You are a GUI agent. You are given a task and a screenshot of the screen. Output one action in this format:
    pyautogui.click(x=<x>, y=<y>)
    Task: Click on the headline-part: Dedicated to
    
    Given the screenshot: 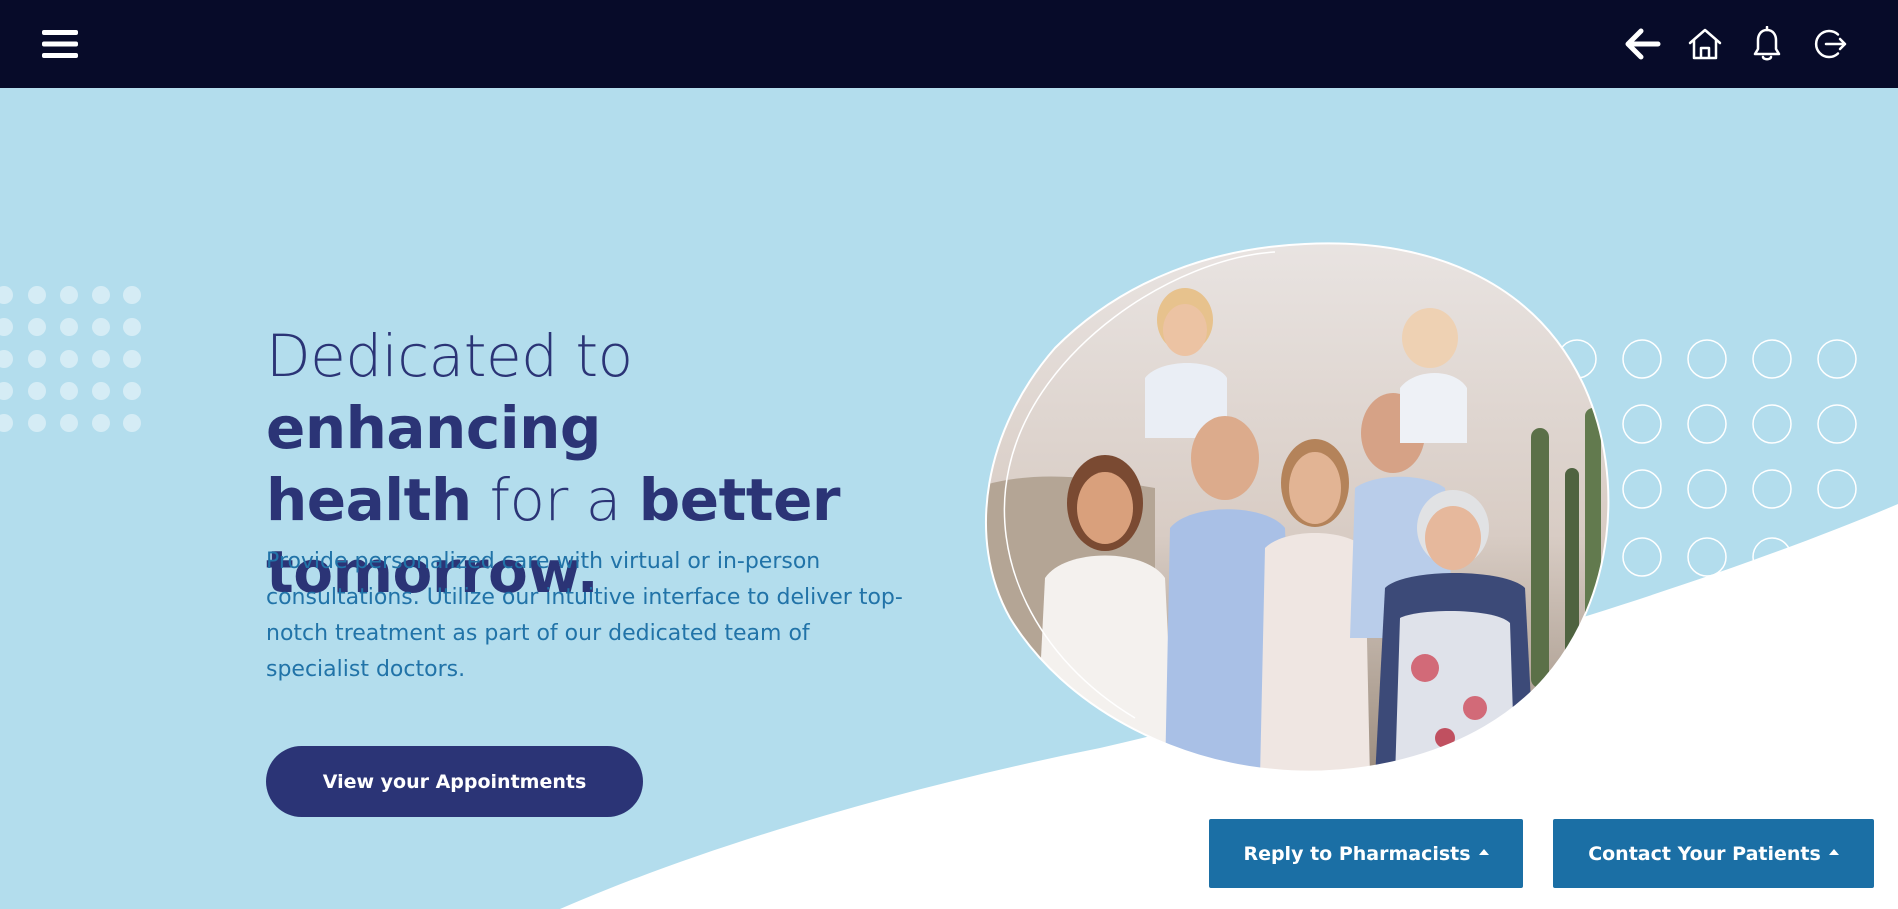 What is the action you would take?
    pyautogui.click(x=449, y=356)
    